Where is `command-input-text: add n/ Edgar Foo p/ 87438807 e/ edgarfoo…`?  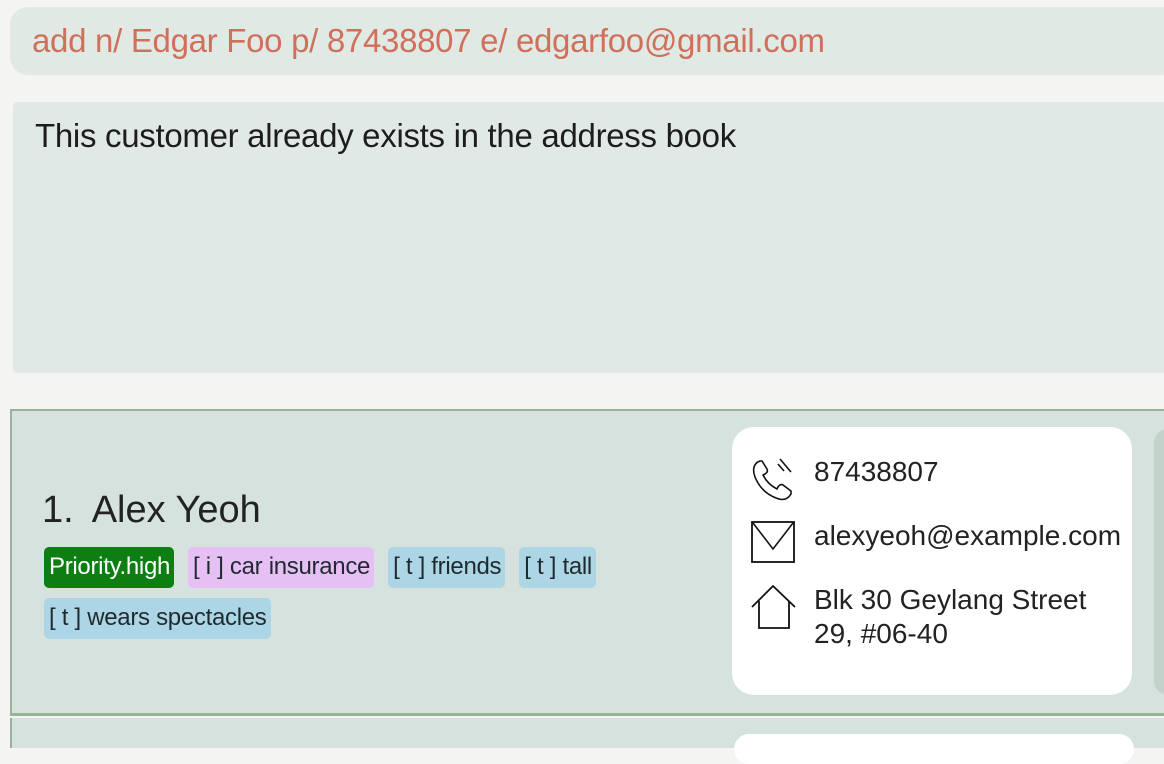 command-input-text: add n/ Edgar Foo p/ 87438807 e/ edgarfoo… is located at coordinates (428, 41).